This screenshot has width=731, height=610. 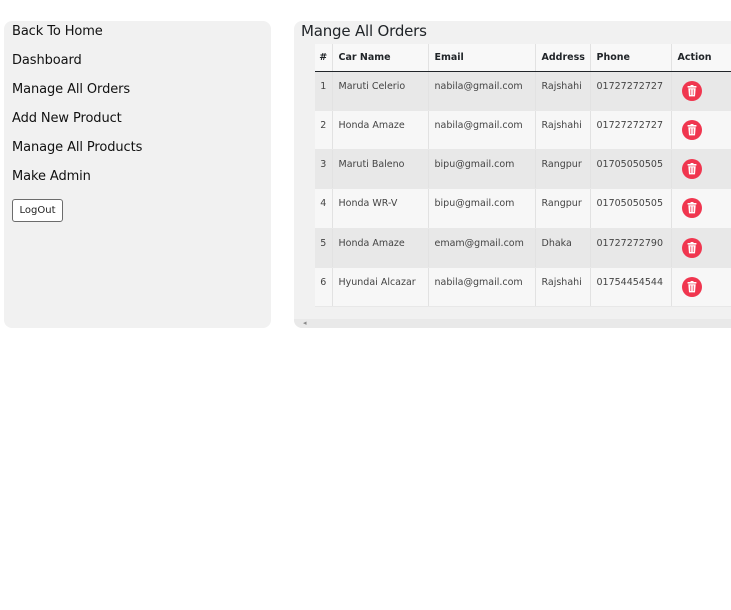 I want to click on cell-car-name: Maruti Baleno, so click(x=380, y=169).